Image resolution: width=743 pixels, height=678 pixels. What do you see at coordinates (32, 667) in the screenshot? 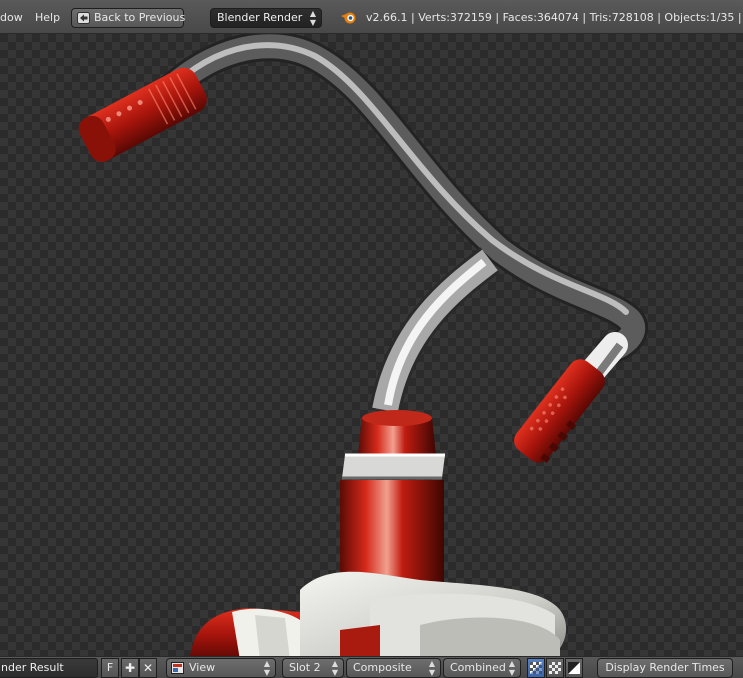
I see `image-name-label: nder Result` at bounding box center [32, 667].